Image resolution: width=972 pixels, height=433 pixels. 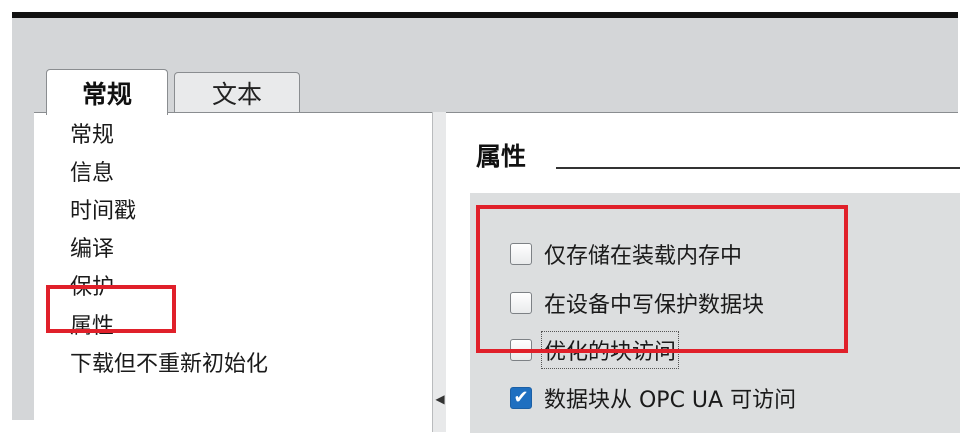 What do you see at coordinates (758, 168) in the screenshot?
I see `section-divider` at bounding box center [758, 168].